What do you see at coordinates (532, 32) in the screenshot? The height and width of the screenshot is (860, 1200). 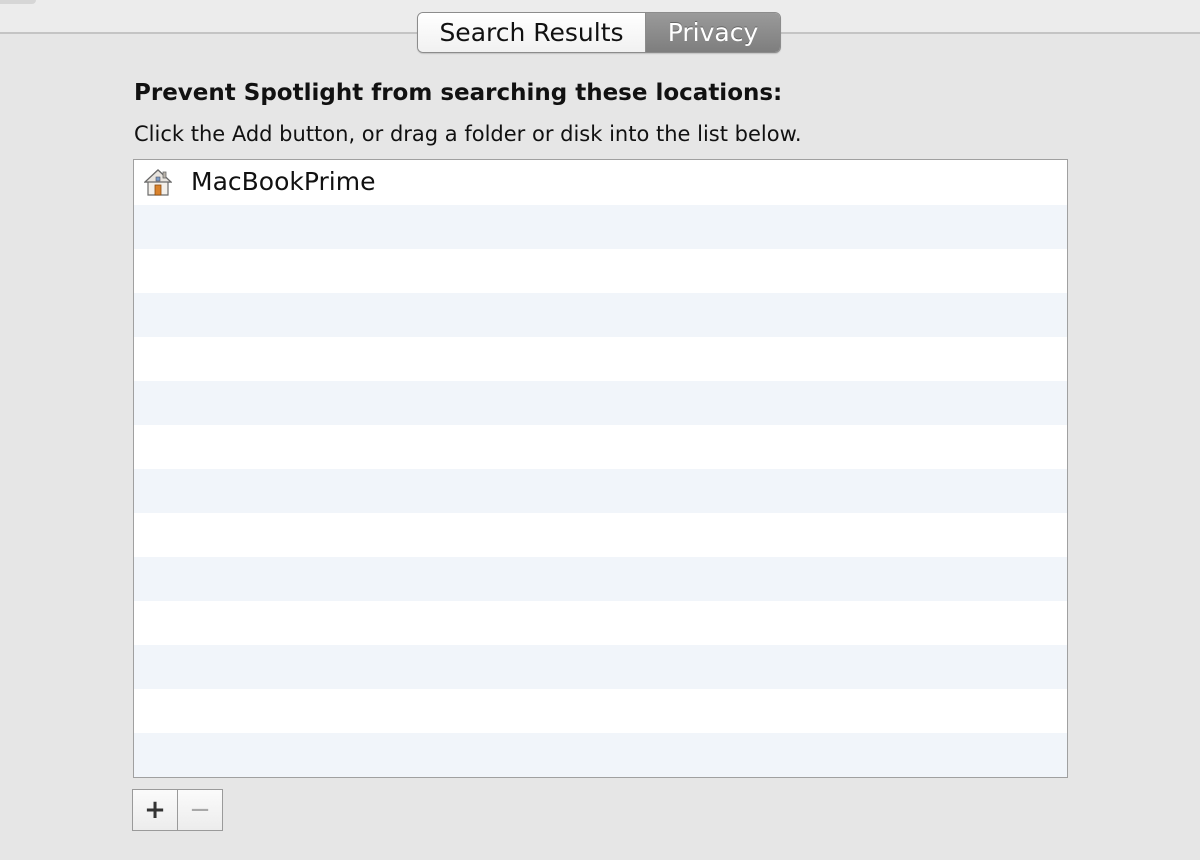 I see `tab-search-results: Search Results` at bounding box center [532, 32].